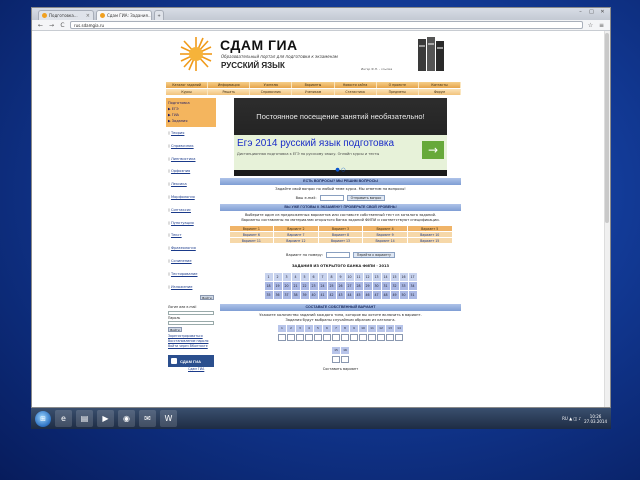 This screenshot has width=640, height=480. What do you see at coordinates (191, 171) in the screenshot?
I see `sidebar-link: Орфоэпия` at bounding box center [191, 171].